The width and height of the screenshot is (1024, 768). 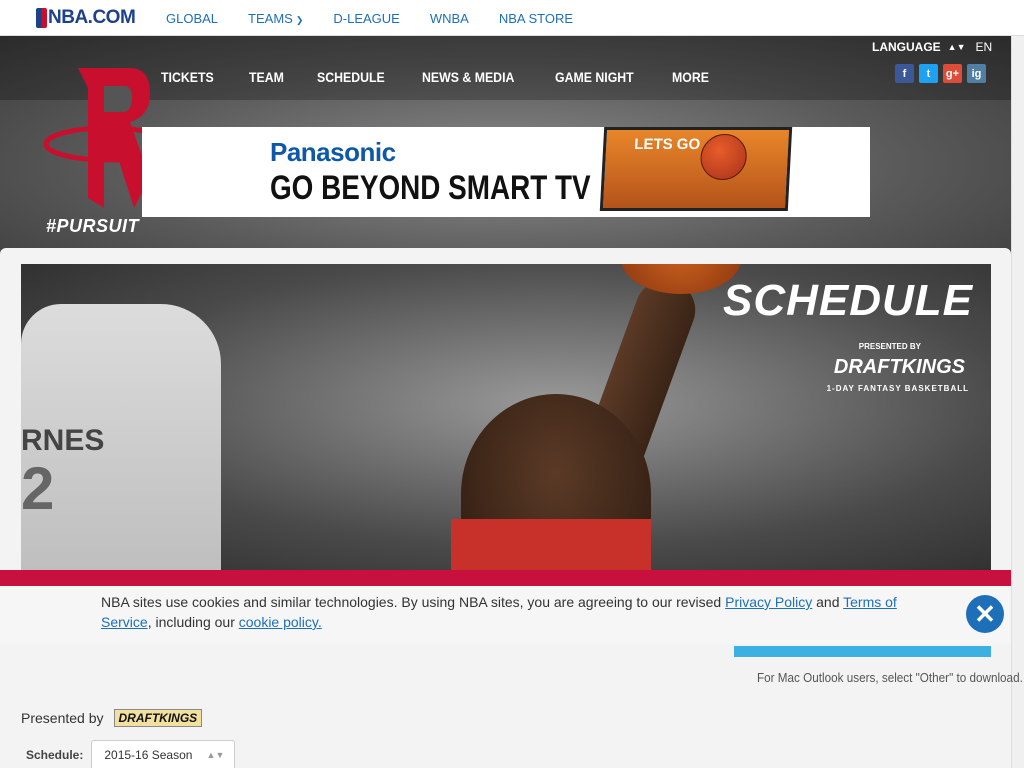 I want to click on cookie-text-2: and, so click(x=828, y=602).